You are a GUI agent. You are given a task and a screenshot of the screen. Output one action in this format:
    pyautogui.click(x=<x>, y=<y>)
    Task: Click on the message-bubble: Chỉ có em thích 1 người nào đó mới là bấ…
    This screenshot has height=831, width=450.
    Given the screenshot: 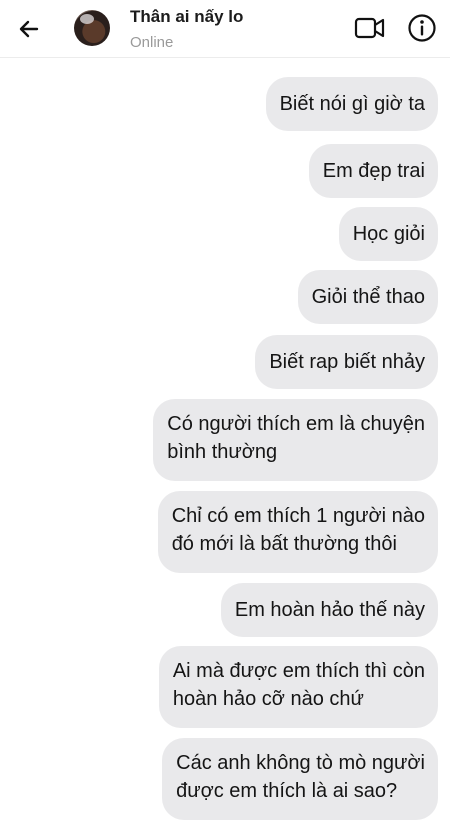 What is the action you would take?
    pyautogui.click(x=297, y=532)
    